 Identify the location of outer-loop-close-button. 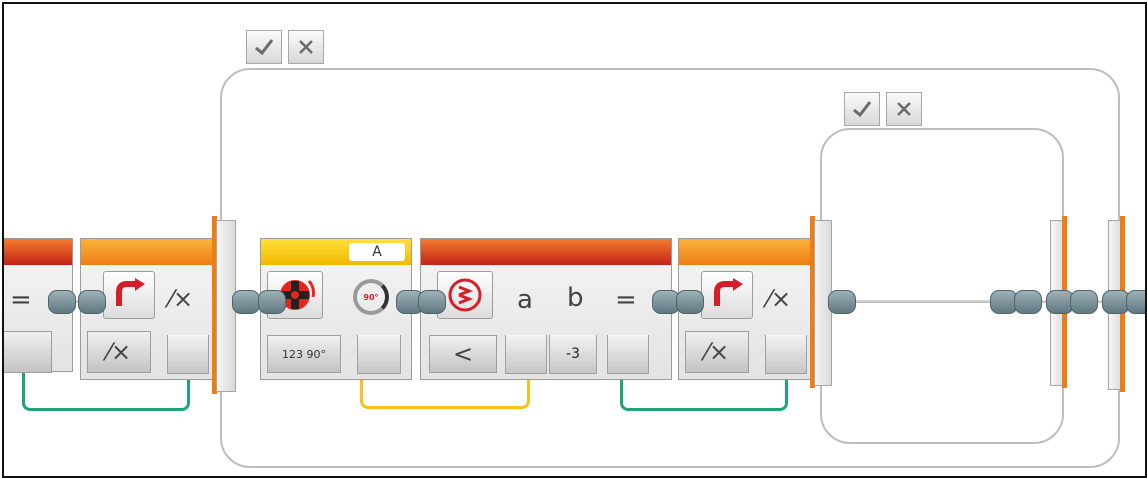
(306, 47).